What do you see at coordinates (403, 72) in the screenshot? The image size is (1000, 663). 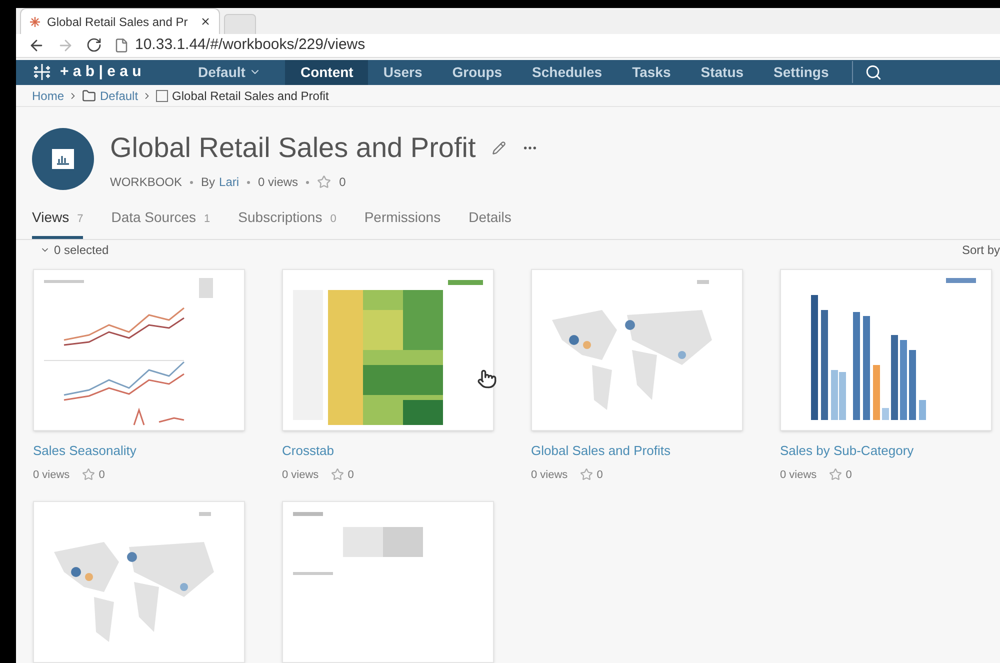 I see `nav-item: Users` at bounding box center [403, 72].